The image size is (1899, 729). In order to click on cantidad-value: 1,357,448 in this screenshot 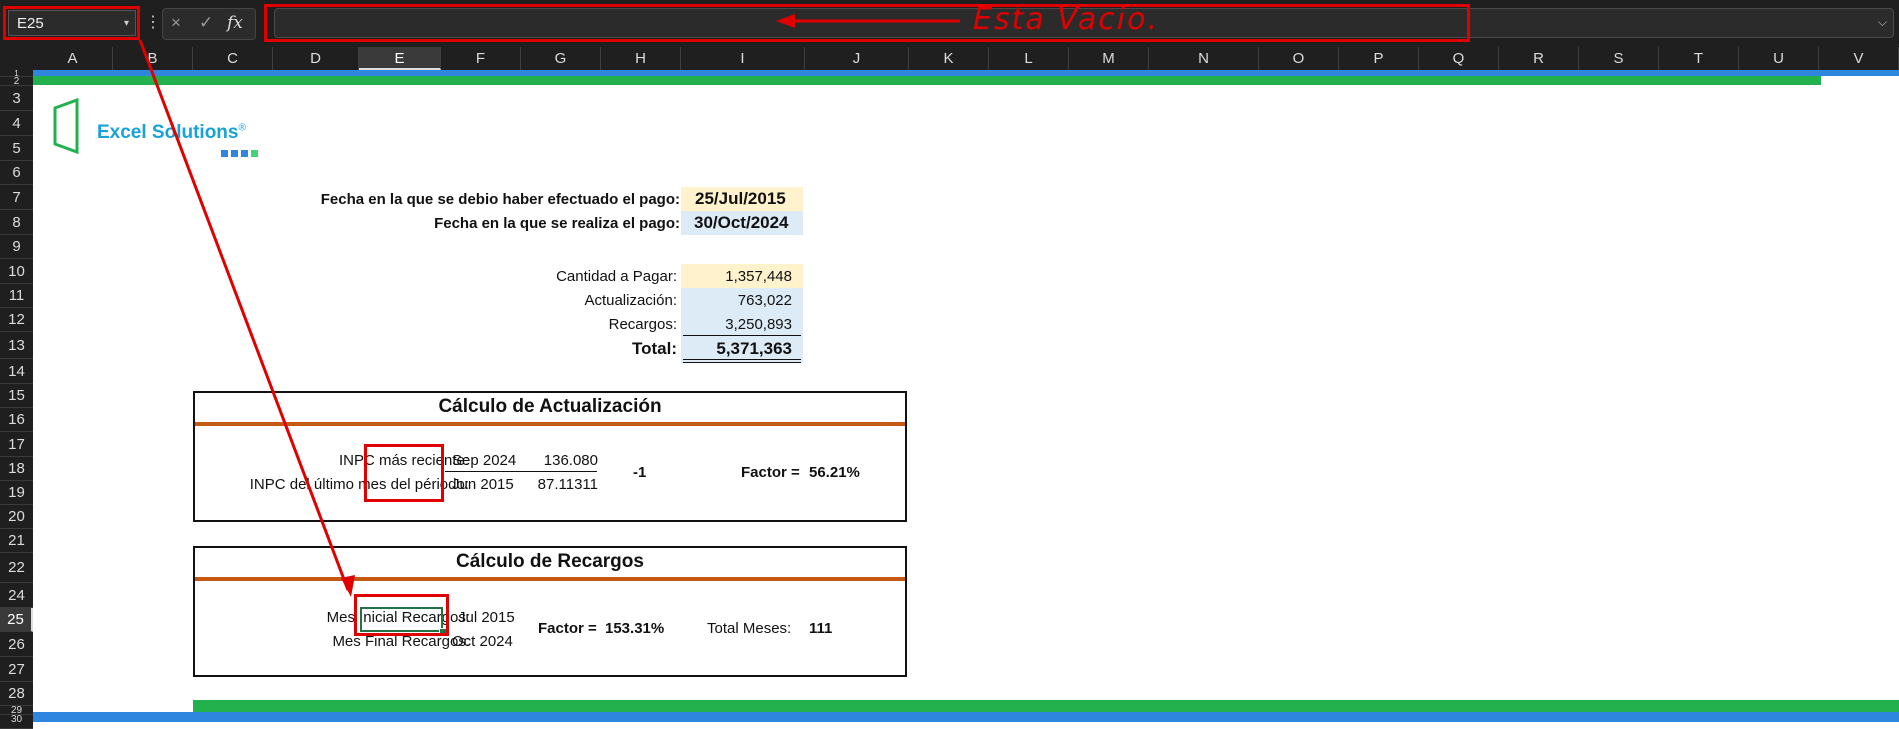, I will do `click(758, 276)`.